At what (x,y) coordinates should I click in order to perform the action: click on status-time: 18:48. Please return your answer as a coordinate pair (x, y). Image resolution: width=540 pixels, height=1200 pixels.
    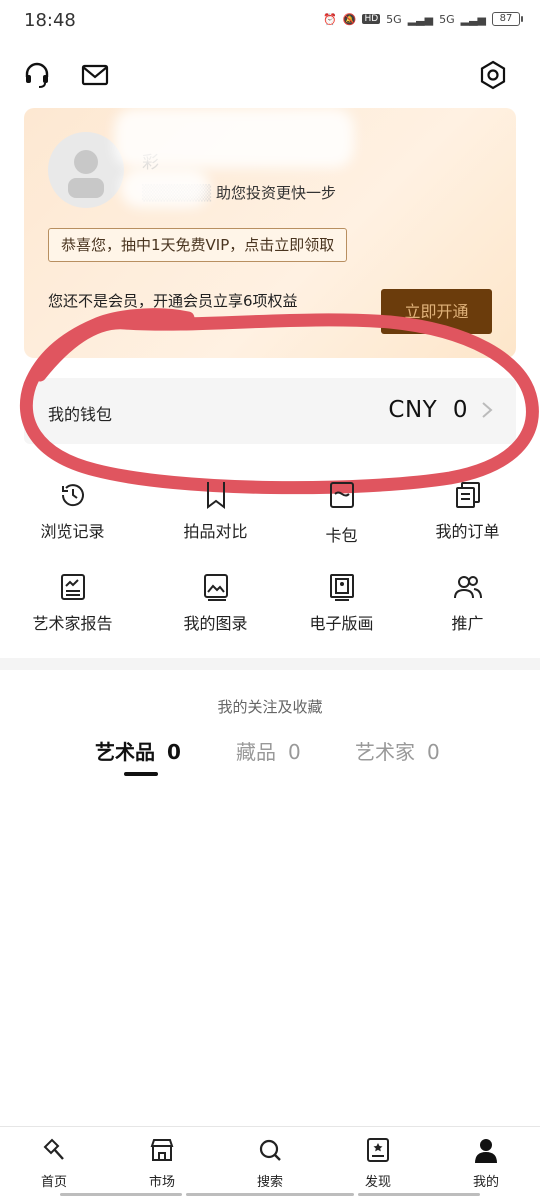
    Looking at the image, I should click on (50, 20).